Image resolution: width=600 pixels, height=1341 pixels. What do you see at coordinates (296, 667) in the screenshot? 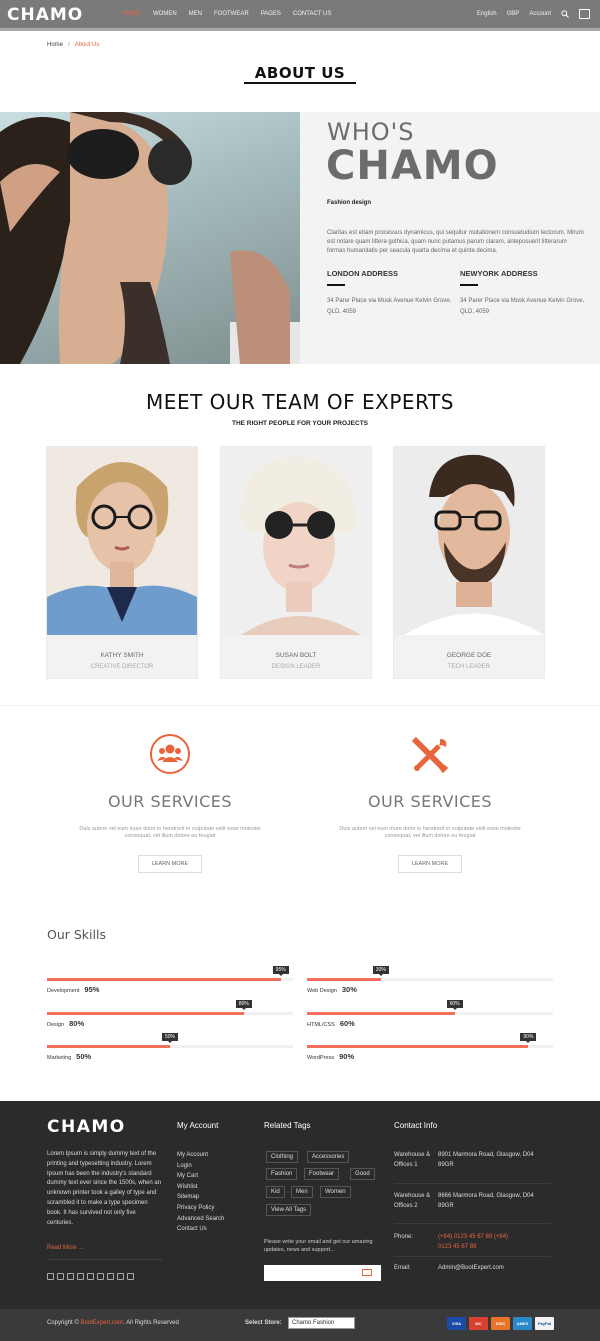
I see `member-role: DESIGN LEADER` at bounding box center [296, 667].